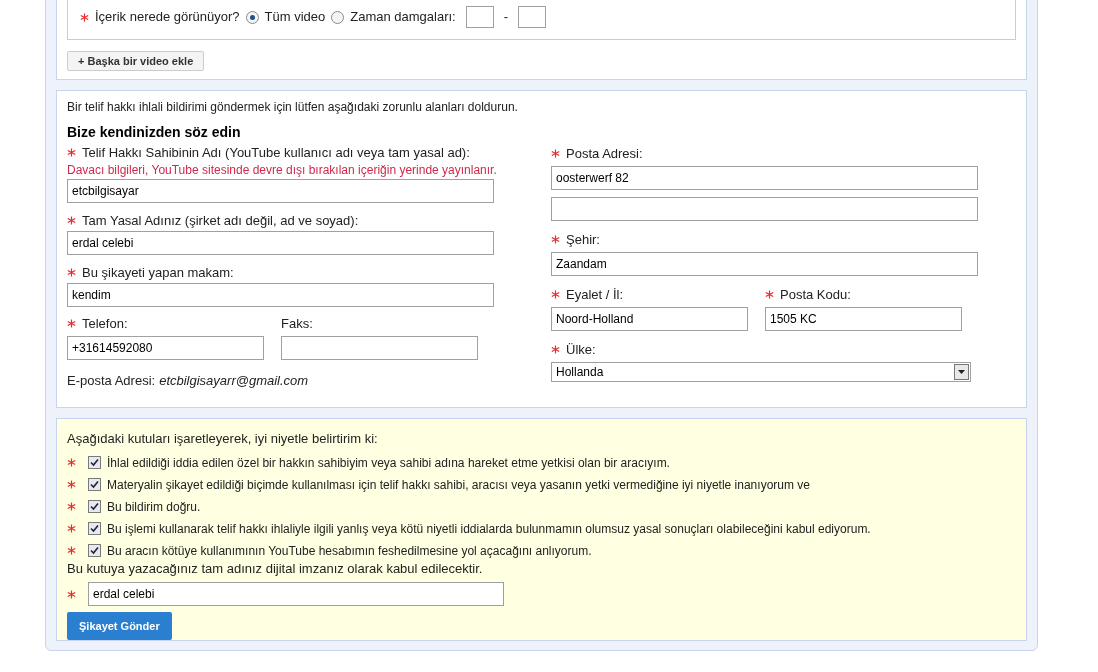 This screenshot has width=1098, height=672. I want to click on end-time-field, so click(532, 17).